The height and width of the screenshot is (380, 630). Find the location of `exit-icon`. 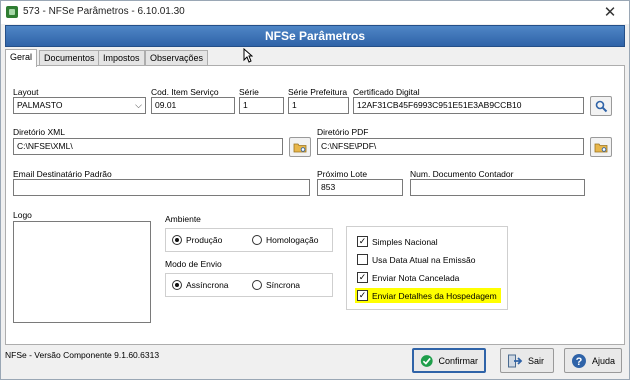

exit-icon is located at coordinates (515, 360).